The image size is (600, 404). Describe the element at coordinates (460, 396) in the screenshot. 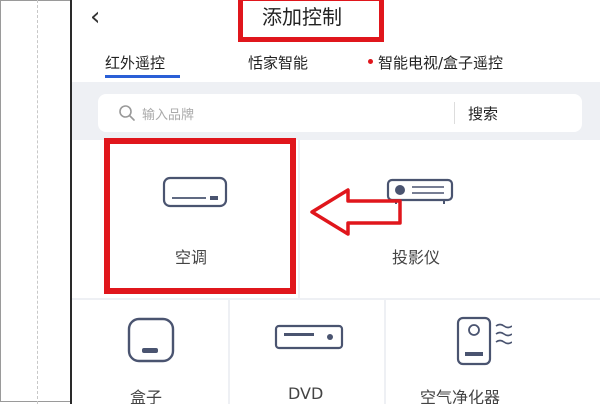

I see `device-label: 空气净化器` at that location.